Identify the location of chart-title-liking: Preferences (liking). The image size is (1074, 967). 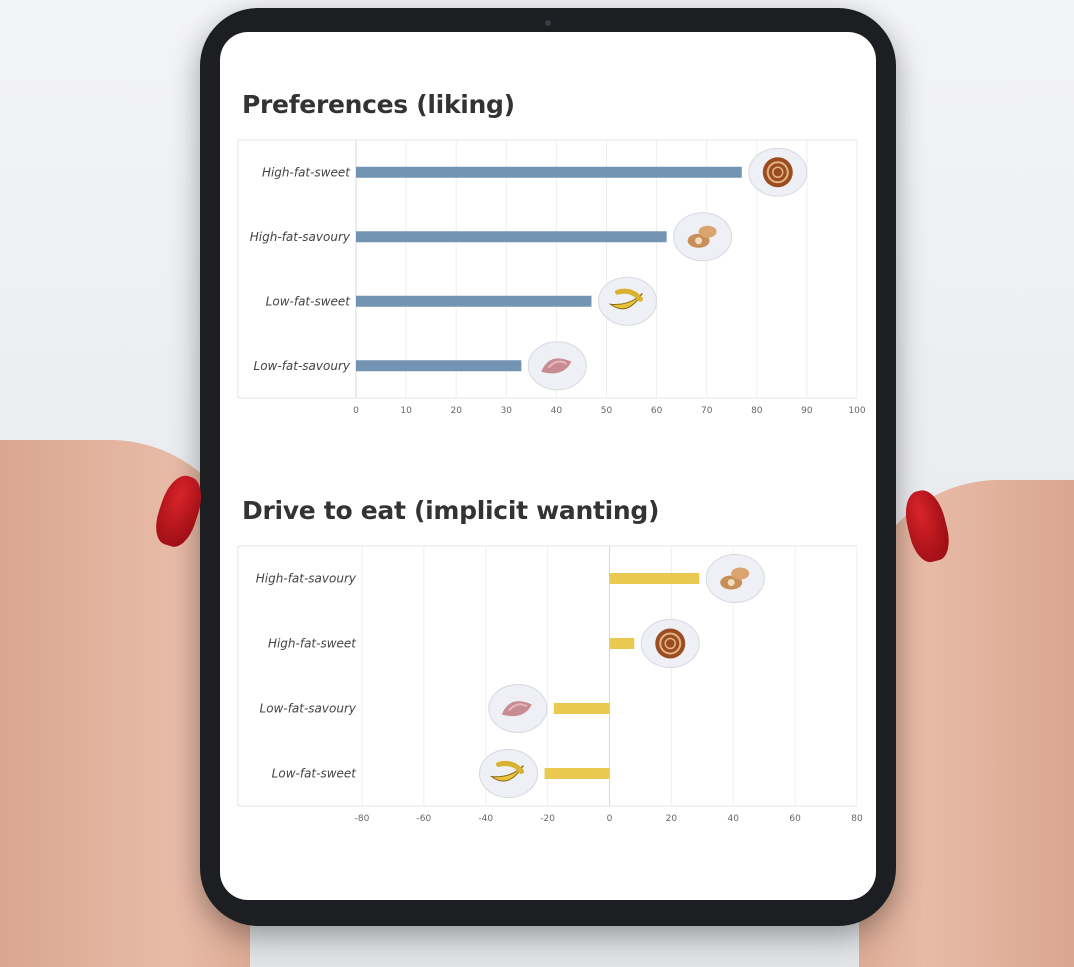
(378, 104).